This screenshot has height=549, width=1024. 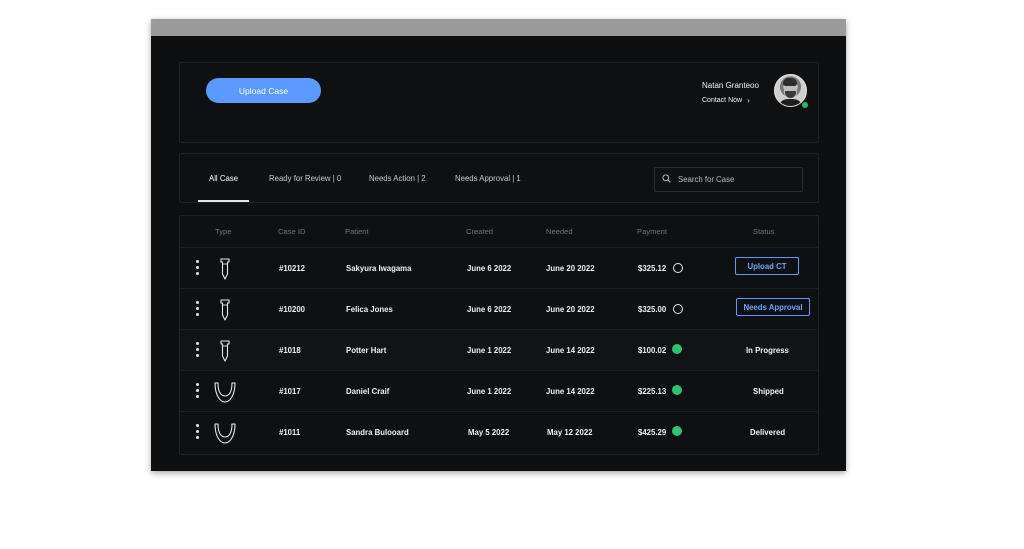 I want to click on user-name: Natan Granteoo, so click(x=730, y=85).